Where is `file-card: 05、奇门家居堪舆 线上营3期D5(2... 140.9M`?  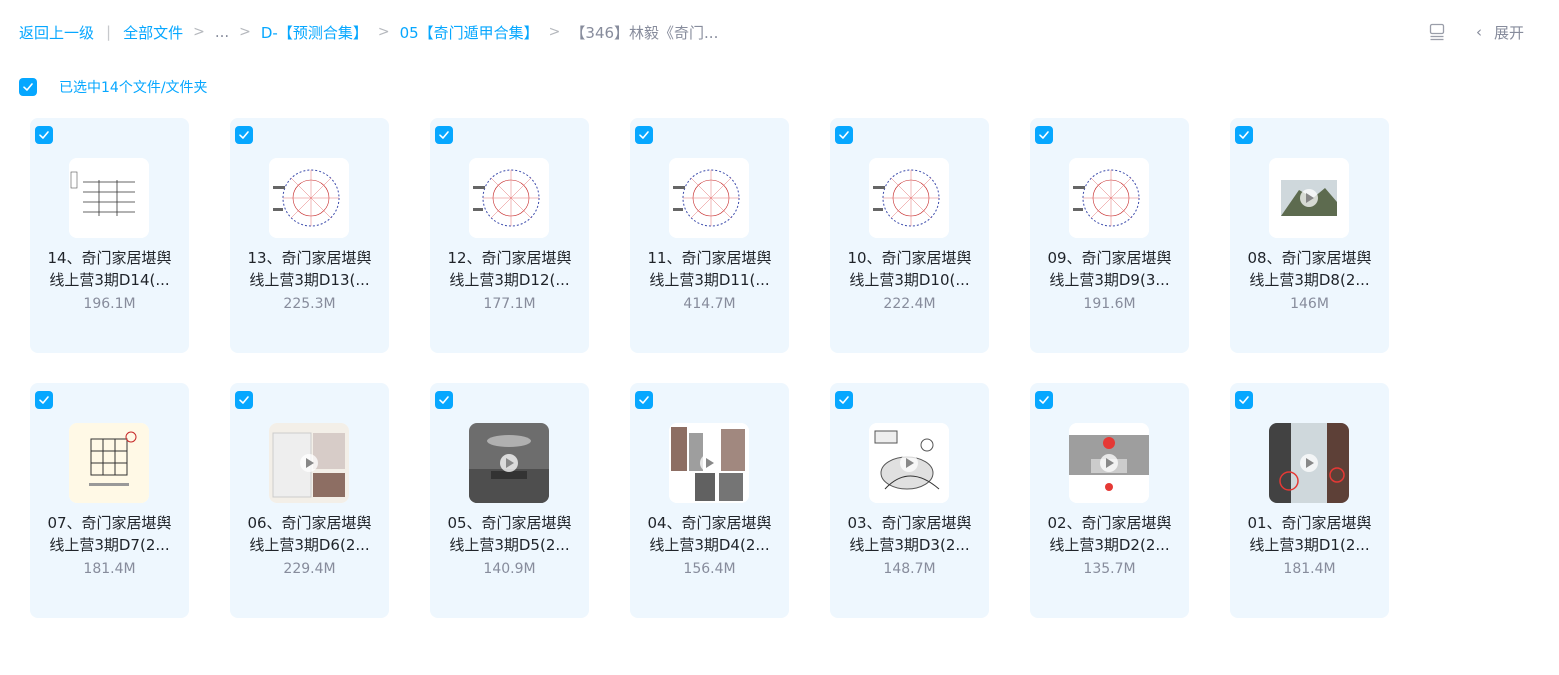
file-card: 05、奇门家居堪舆 线上营3期D5(2... 140.9M is located at coordinates (509, 500).